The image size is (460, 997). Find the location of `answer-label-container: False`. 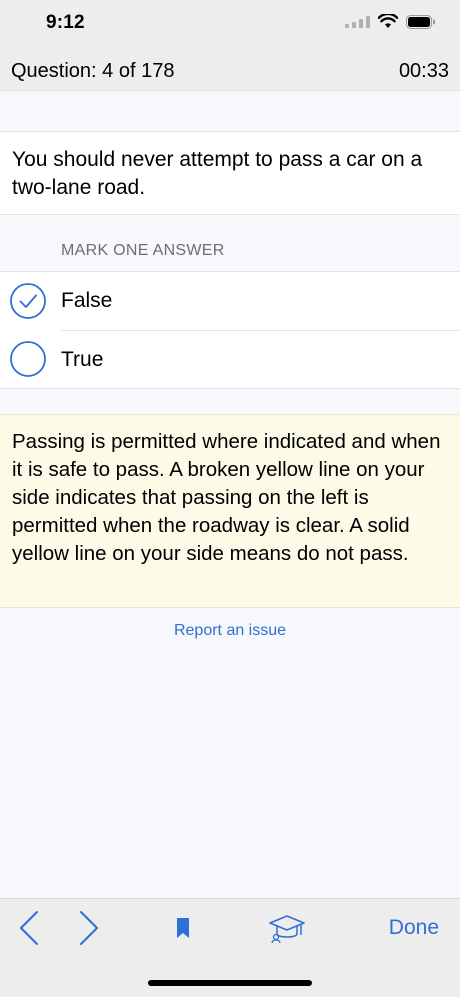

answer-label-container: False is located at coordinates (260, 301).